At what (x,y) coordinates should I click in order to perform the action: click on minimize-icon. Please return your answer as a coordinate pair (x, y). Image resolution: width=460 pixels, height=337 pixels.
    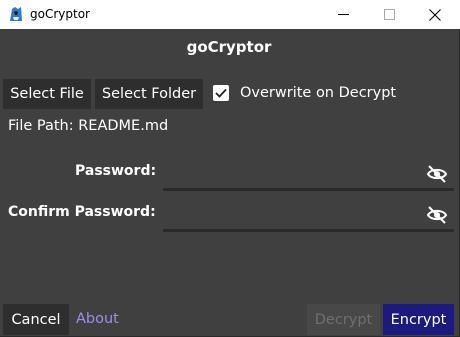
    Looking at the image, I should click on (343, 14).